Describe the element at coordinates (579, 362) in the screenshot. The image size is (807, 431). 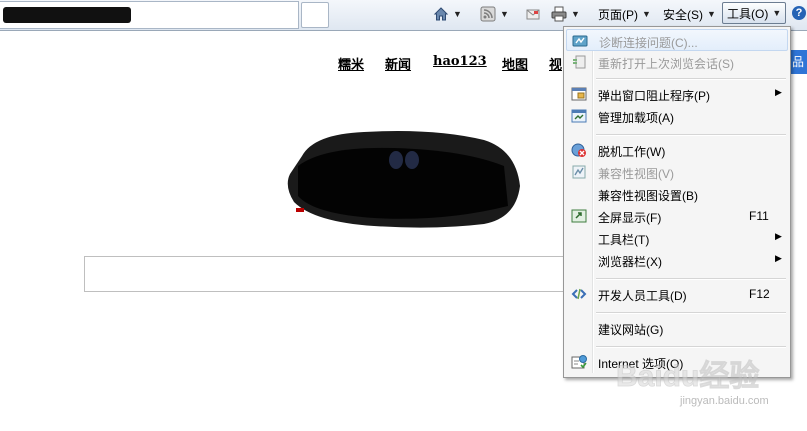
I see `internet-options-icon` at that location.